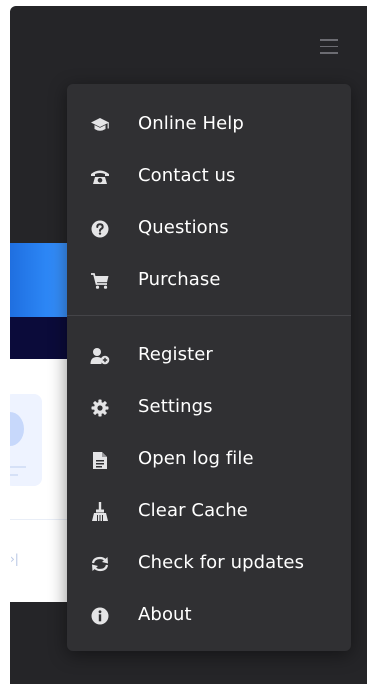 Image resolution: width=367 pixels, height=684 pixels. I want to click on question-circle-icon, so click(100, 229).